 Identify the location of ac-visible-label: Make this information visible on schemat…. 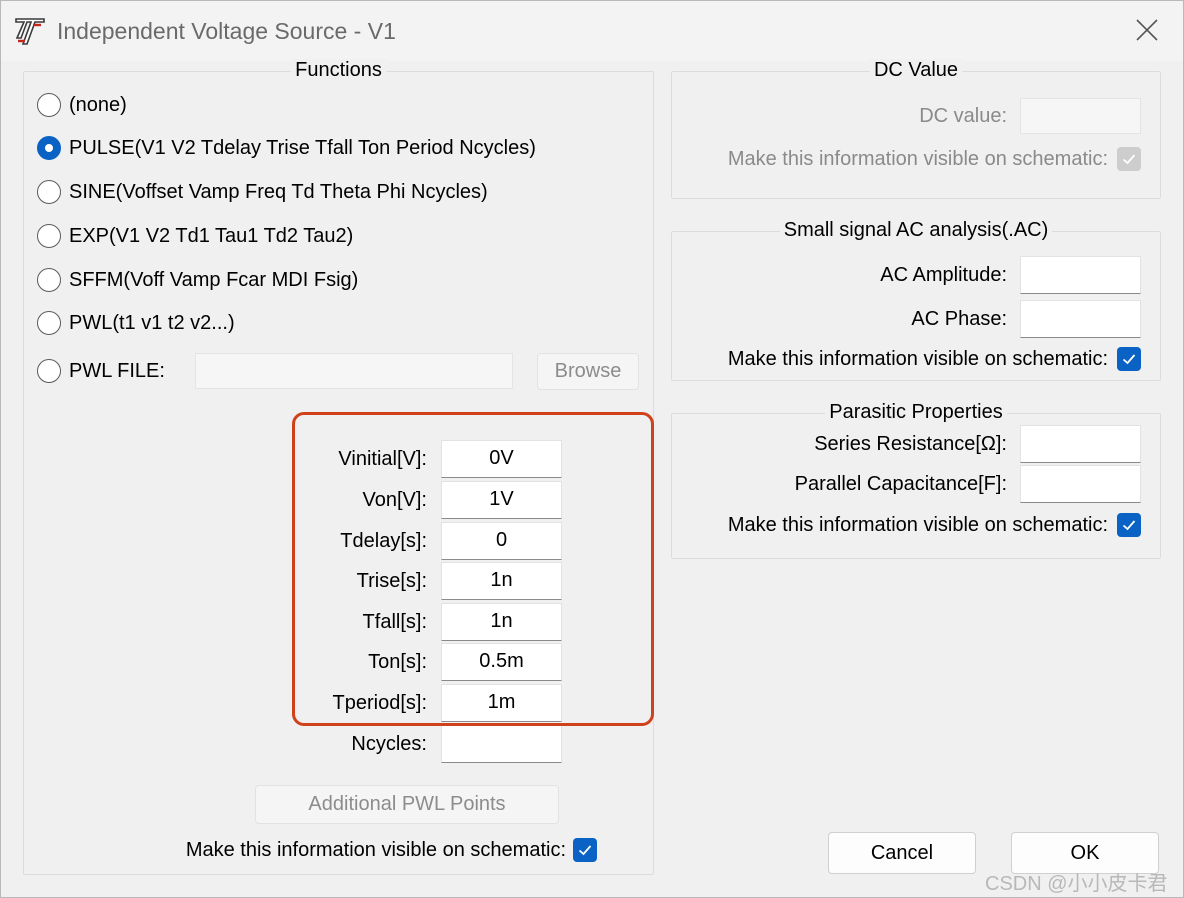
(917, 359).